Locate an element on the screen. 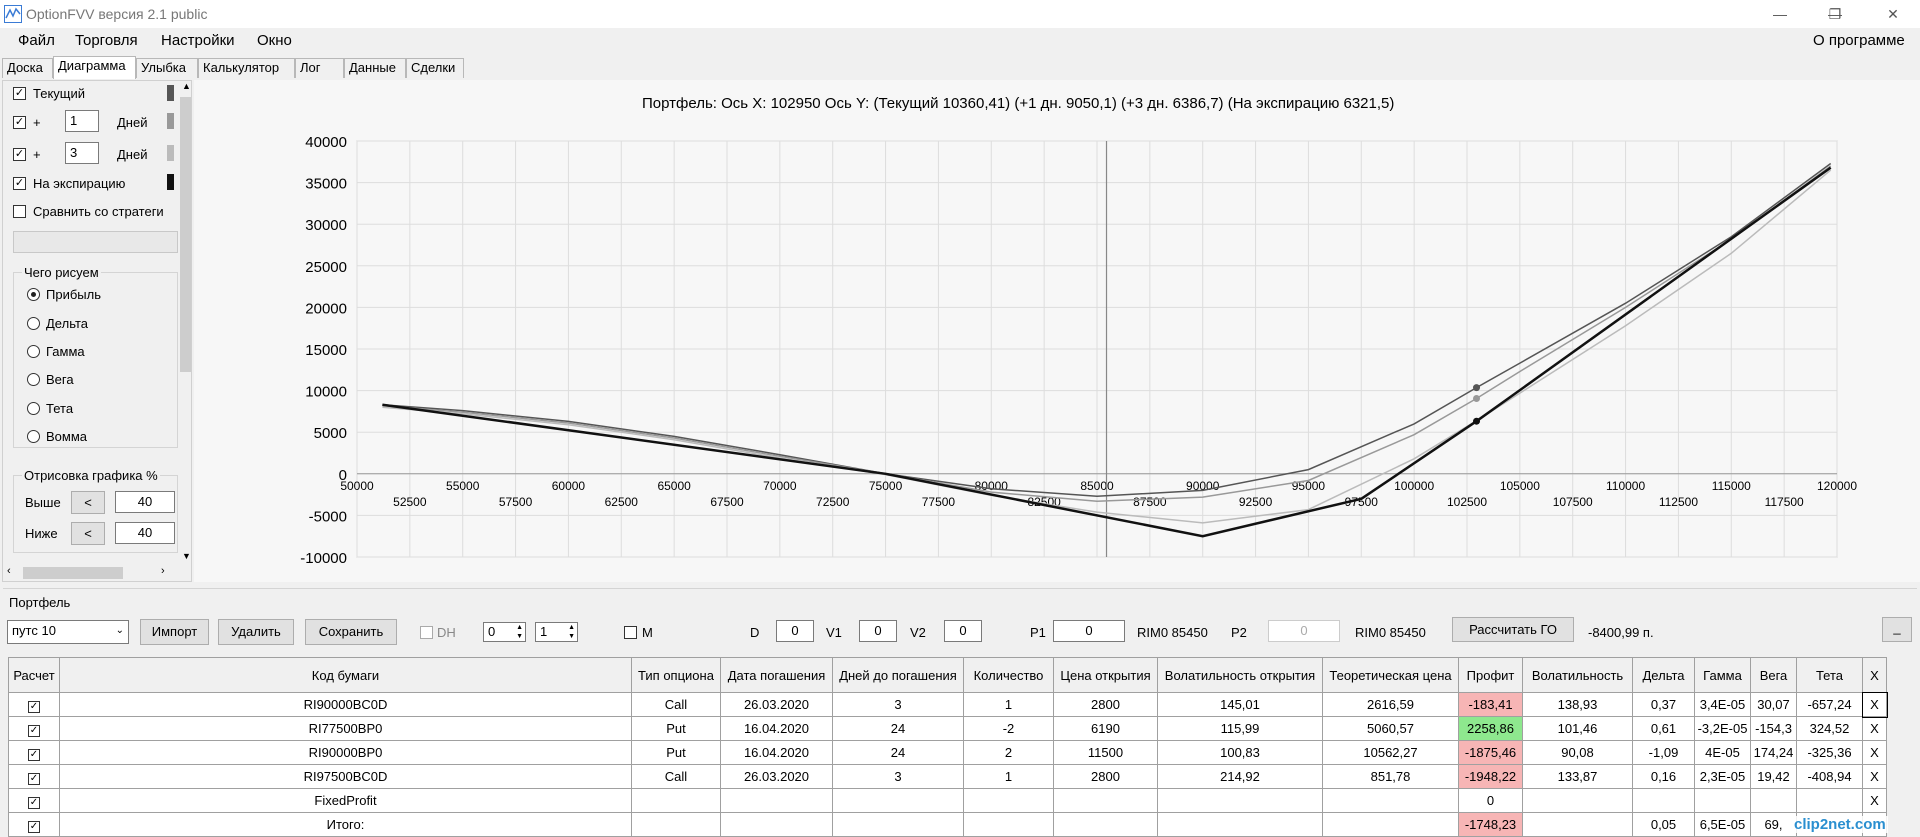  col-vol: Волатильность is located at coordinates (1577, 675).